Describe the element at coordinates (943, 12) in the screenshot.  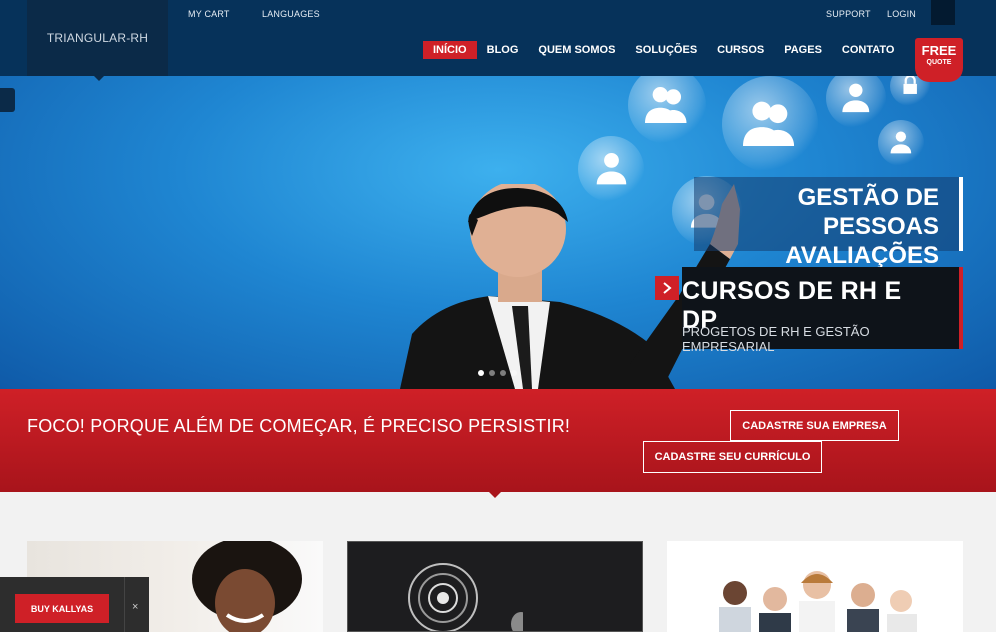
I see `search-toggle` at that location.